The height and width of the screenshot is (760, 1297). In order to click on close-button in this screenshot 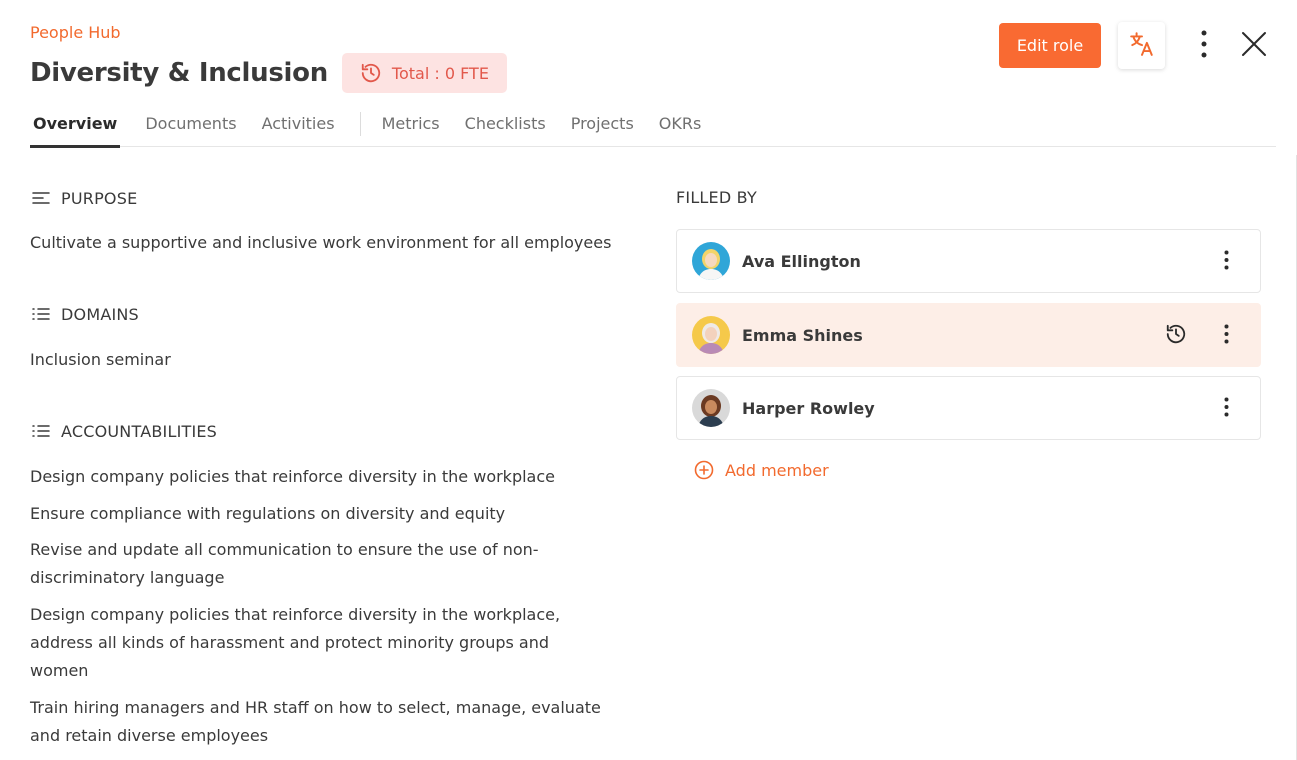, I will do `click(1254, 46)`.